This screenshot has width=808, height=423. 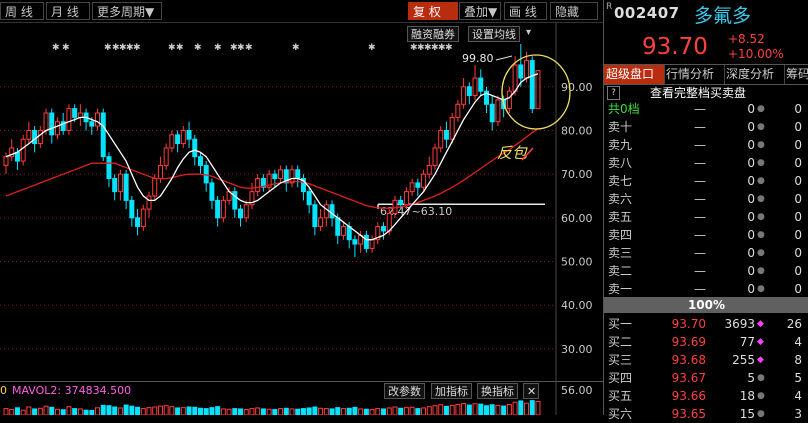 What do you see at coordinates (706, 396) in the screenshot?
I see `bid-row: 买五 93.66 18 ● 4` at bounding box center [706, 396].